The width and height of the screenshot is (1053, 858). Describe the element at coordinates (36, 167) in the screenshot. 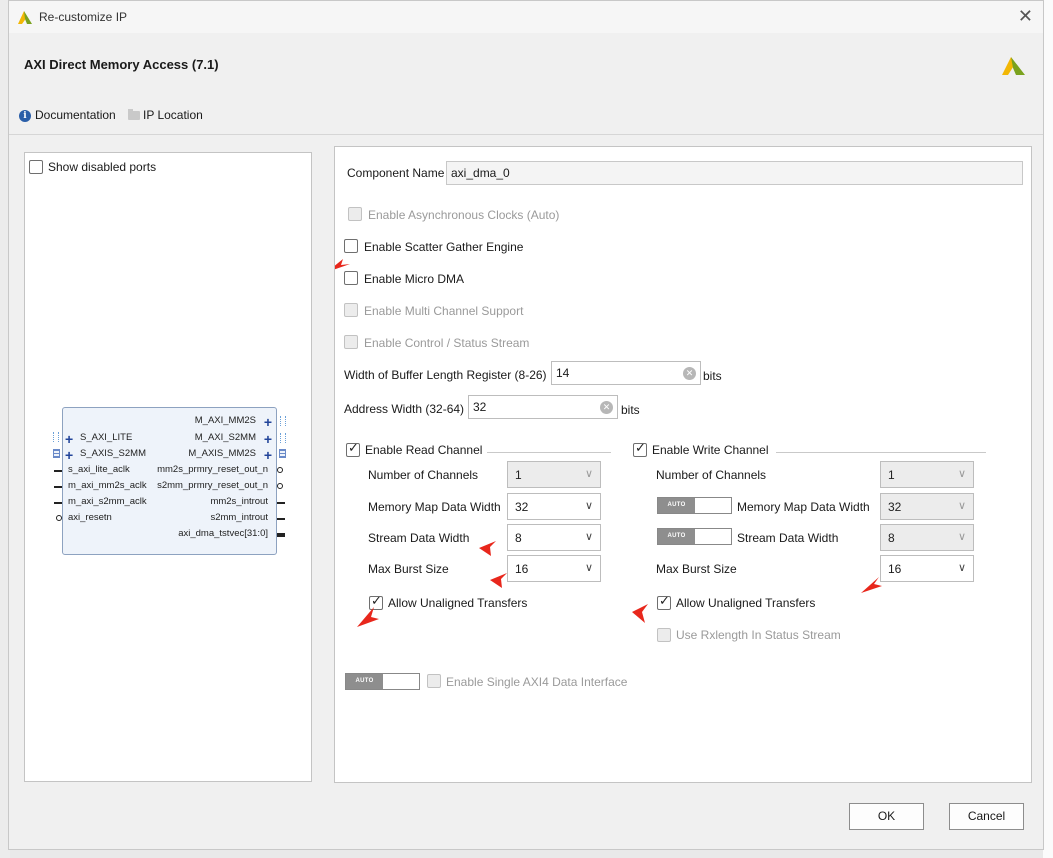

I see `show-disabled-ports-checkbox` at that location.